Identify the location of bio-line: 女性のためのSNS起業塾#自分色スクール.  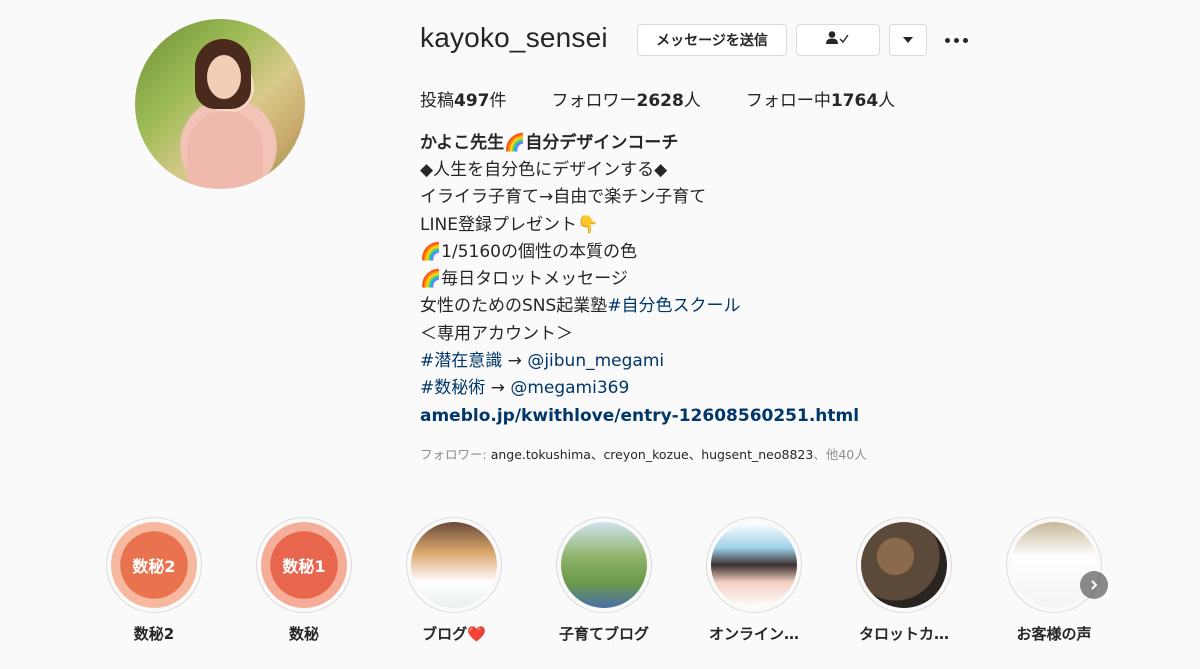
(580, 306).